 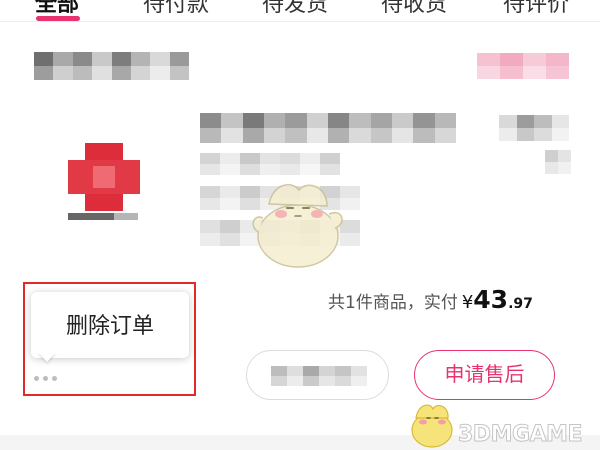 What do you see at coordinates (328, 128) in the screenshot?
I see `product-title-blurred` at bounding box center [328, 128].